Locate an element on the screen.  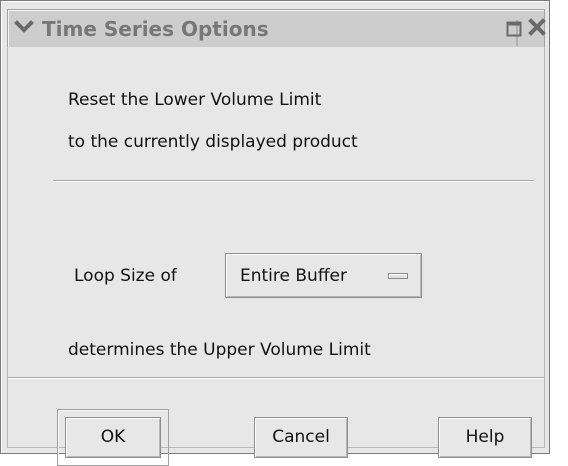
close-icon is located at coordinates (537, 27).